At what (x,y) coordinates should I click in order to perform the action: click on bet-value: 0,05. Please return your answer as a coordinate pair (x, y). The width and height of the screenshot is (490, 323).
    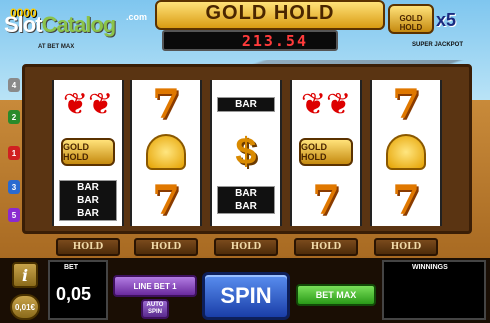
    Looking at the image, I should click on (74, 294).